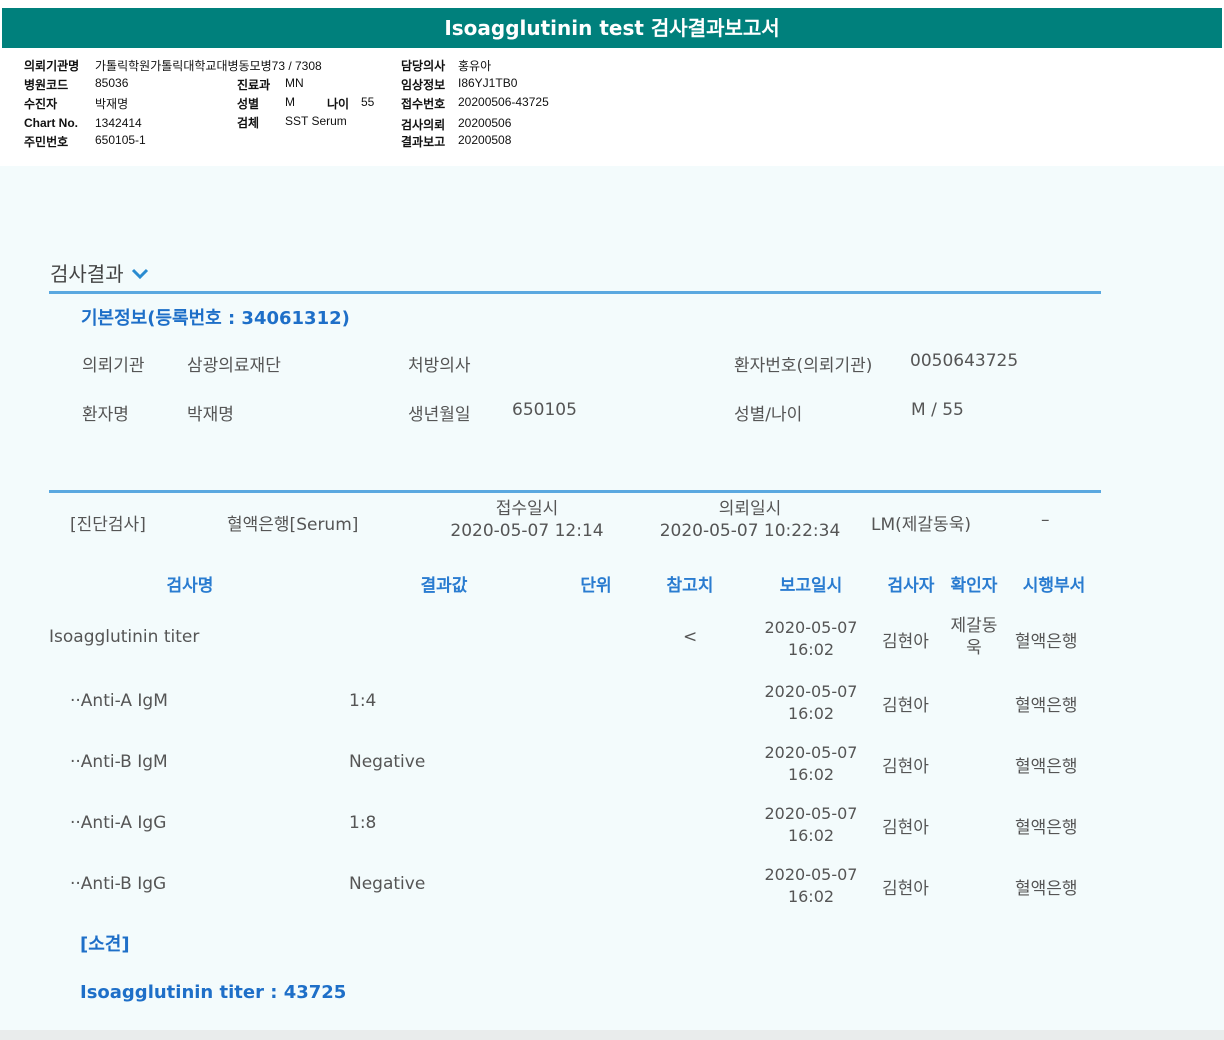 This screenshot has height=1040, width=1224. What do you see at coordinates (105, 944) in the screenshot?
I see `opinion-heading: [소견]` at bounding box center [105, 944].